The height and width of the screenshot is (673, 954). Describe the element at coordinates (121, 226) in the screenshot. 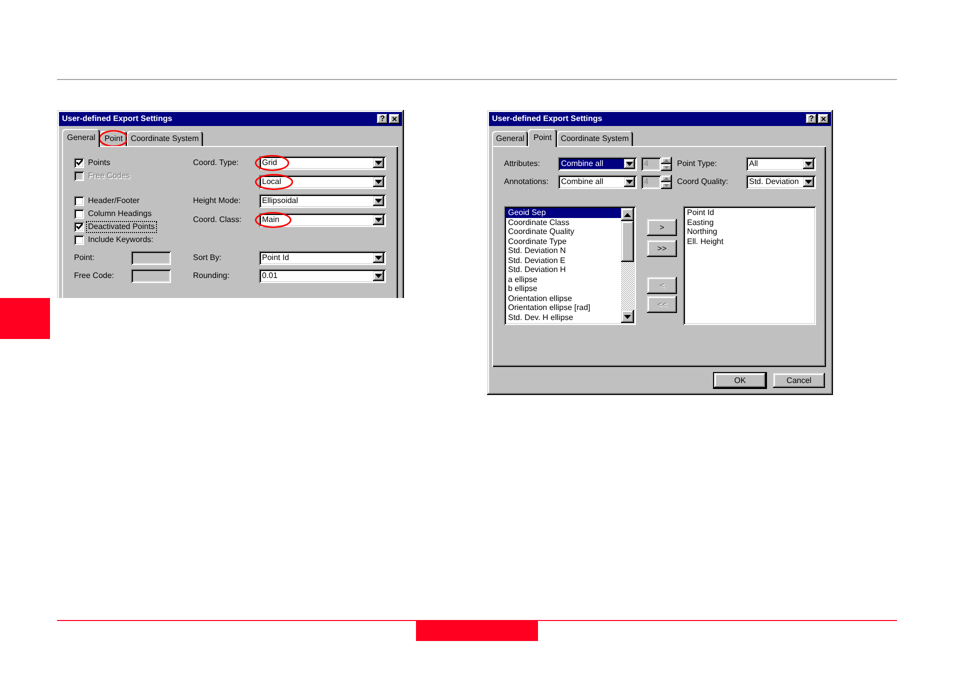

I see `checkbox-label: Deactivated Points` at that location.